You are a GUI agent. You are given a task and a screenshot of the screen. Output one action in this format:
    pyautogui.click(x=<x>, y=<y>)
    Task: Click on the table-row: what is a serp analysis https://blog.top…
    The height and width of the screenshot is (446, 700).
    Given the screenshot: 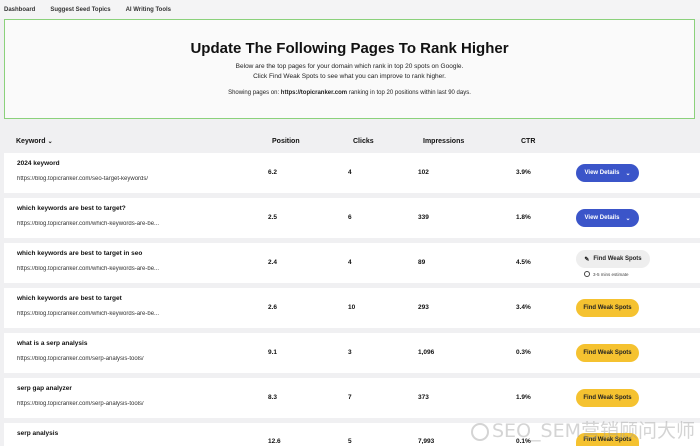 What is the action you would take?
    pyautogui.click(x=352, y=353)
    